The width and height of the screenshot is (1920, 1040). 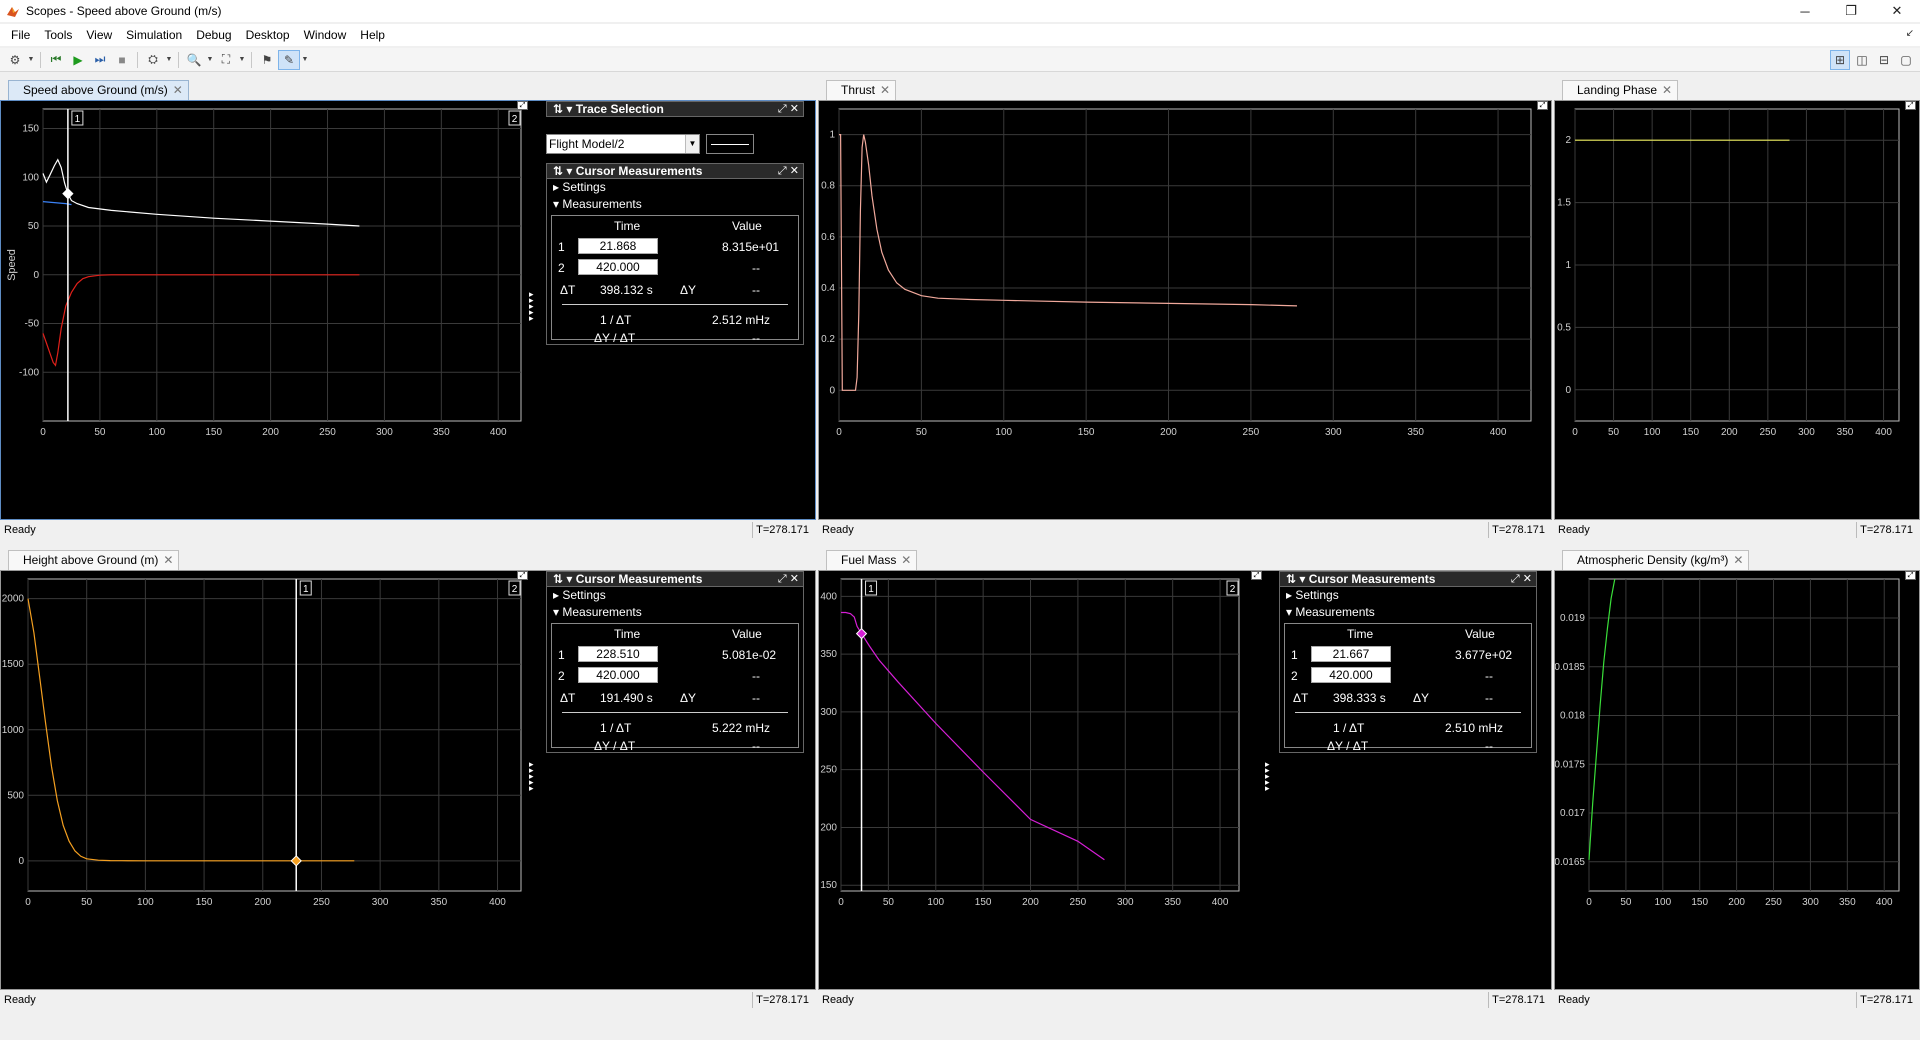 I want to click on menu-simulation: Simulation, so click(x=154, y=35).